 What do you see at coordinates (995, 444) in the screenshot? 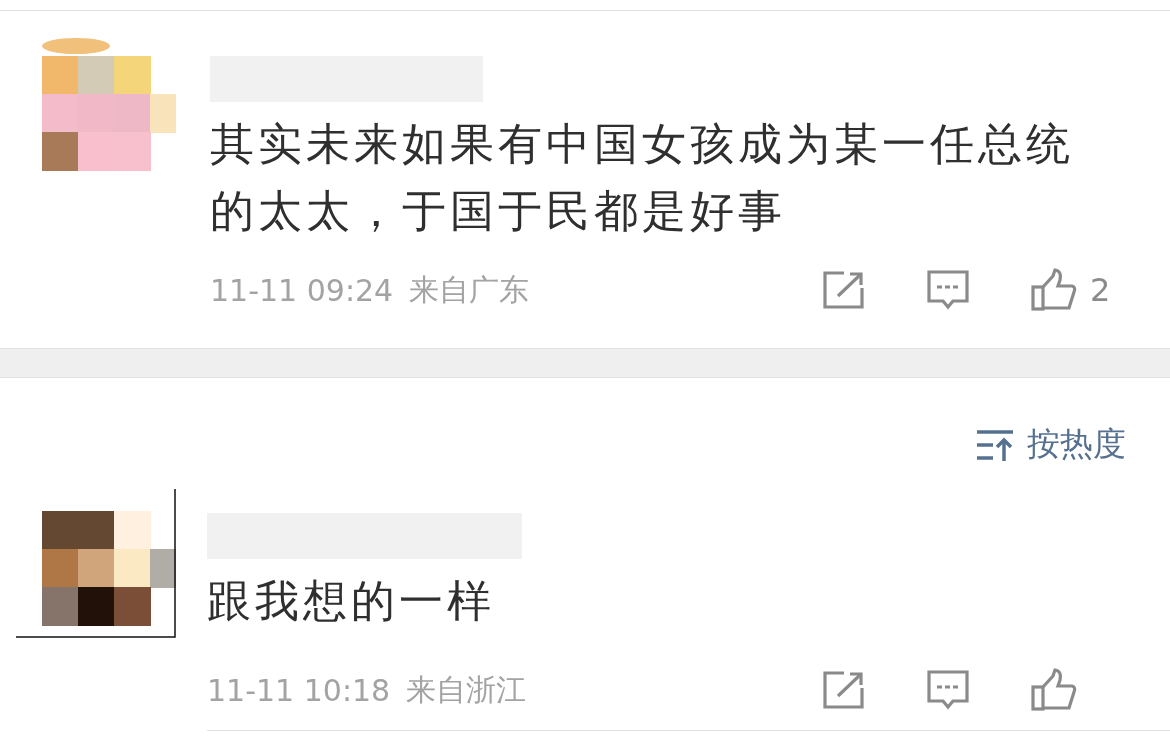
I see `sort-icon` at bounding box center [995, 444].